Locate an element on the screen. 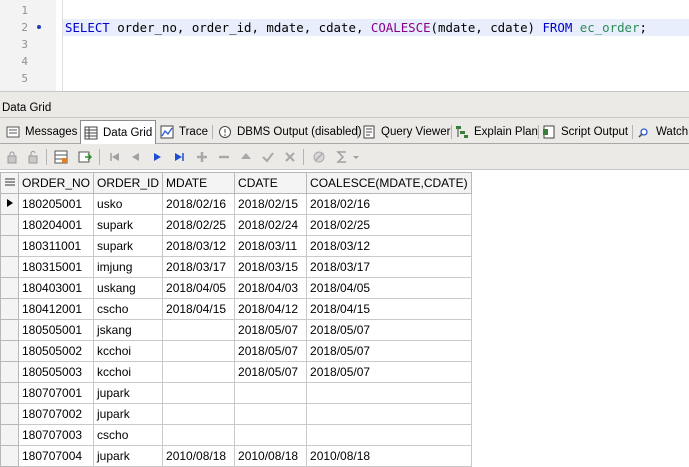 This screenshot has width=689, height=467. column-header-cdate: CDATE is located at coordinates (271, 183).